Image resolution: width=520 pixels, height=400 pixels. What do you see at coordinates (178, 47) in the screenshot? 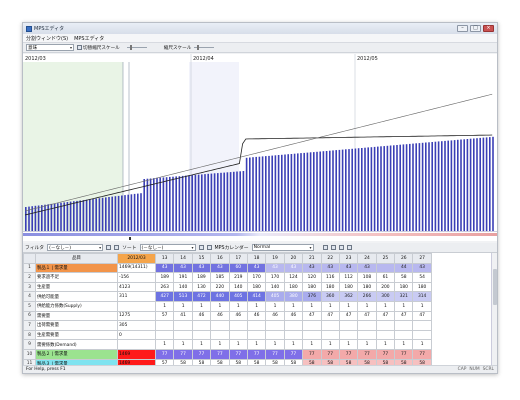
I see `scale-button: 縮尺スケール` at bounding box center [178, 47].